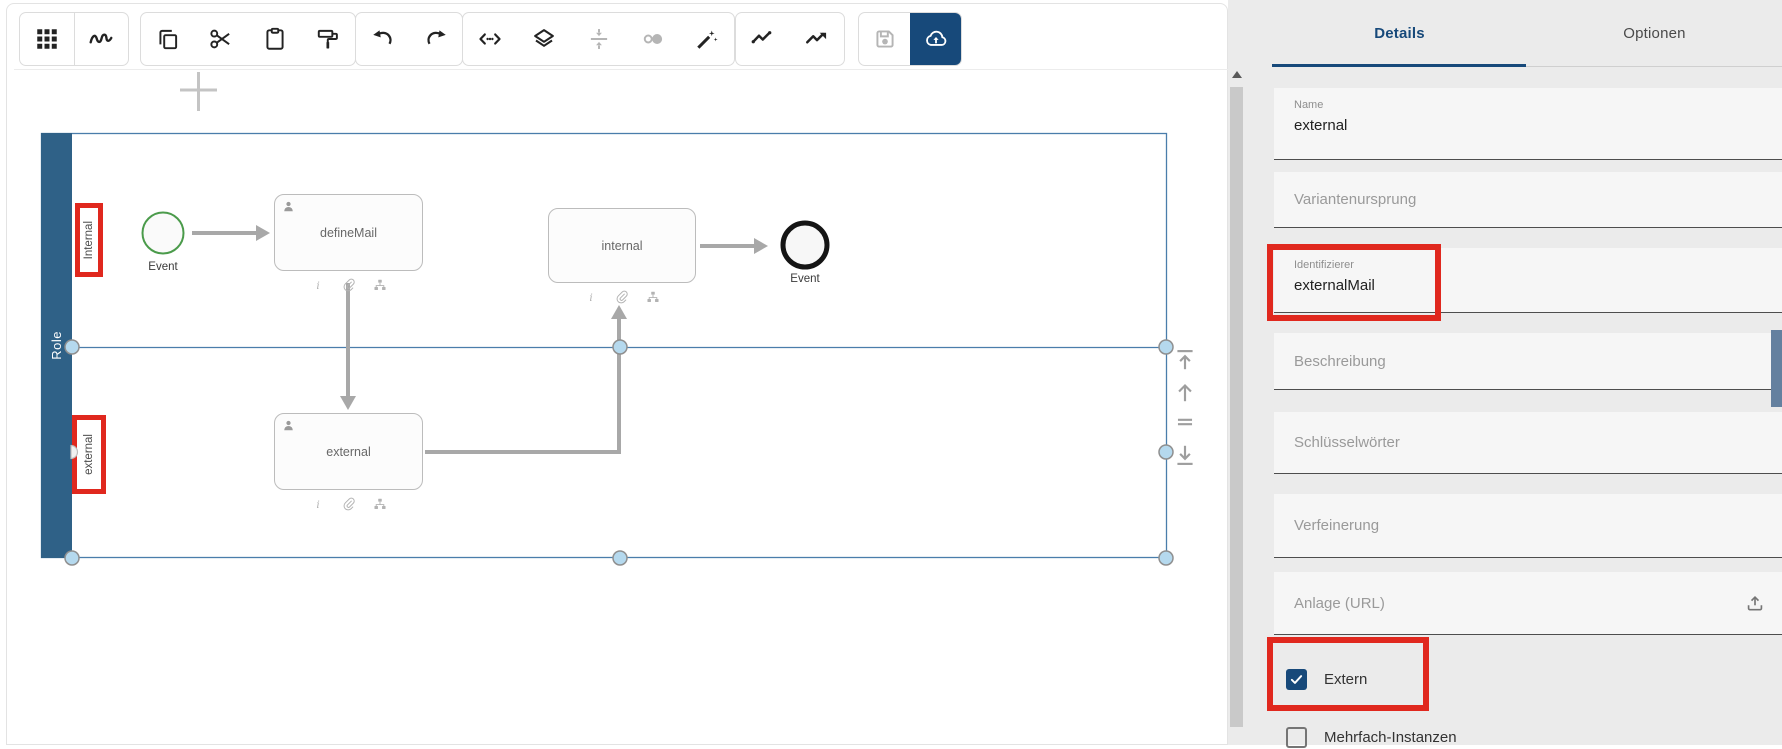 The image size is (1782, 749). I want to click on paste-button, so click(275, 39).